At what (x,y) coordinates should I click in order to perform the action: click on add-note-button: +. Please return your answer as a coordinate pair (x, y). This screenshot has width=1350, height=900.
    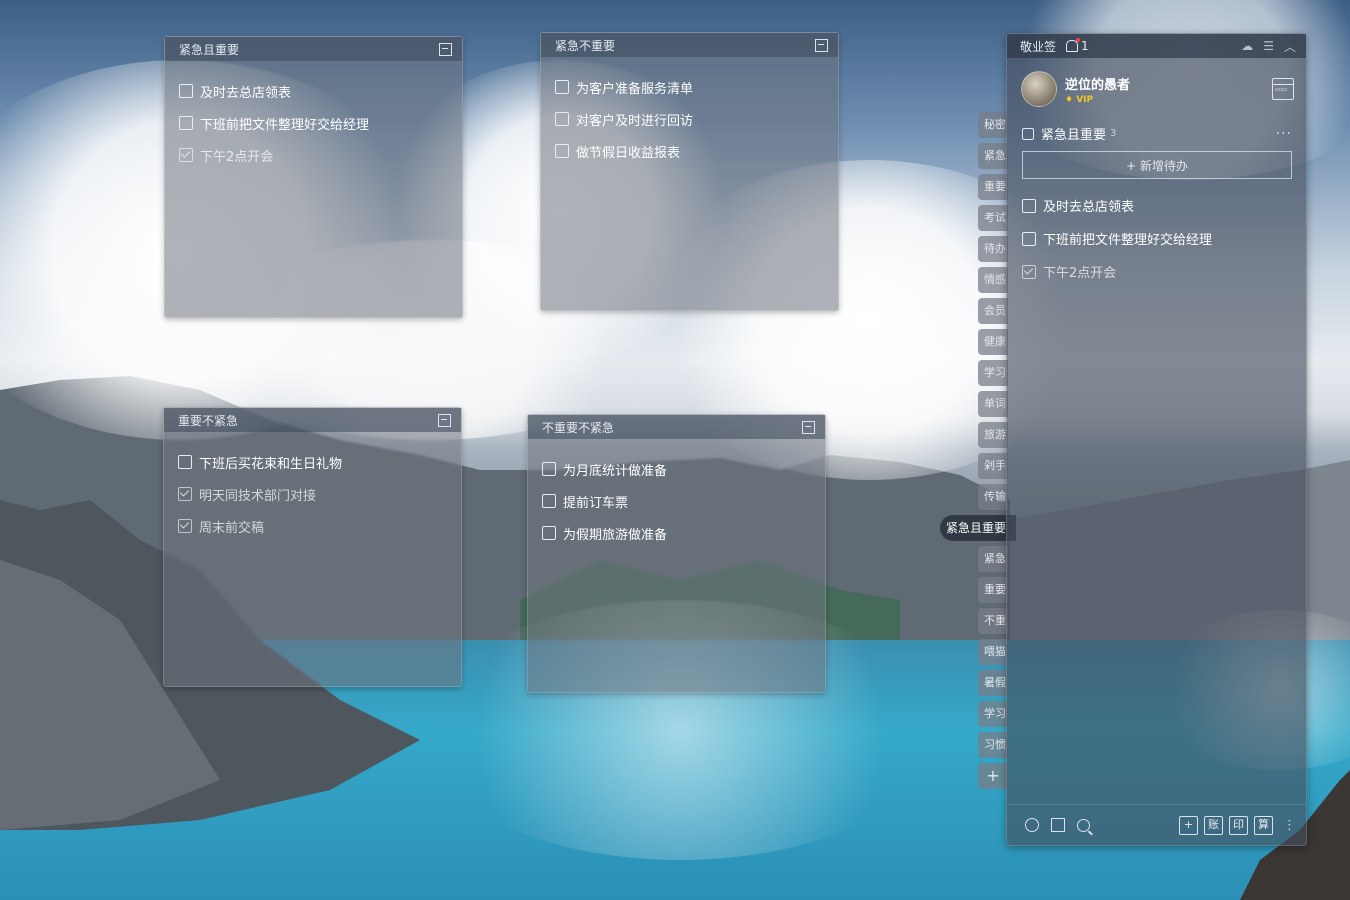
    Looking at the image, I should click on (1188, 825).